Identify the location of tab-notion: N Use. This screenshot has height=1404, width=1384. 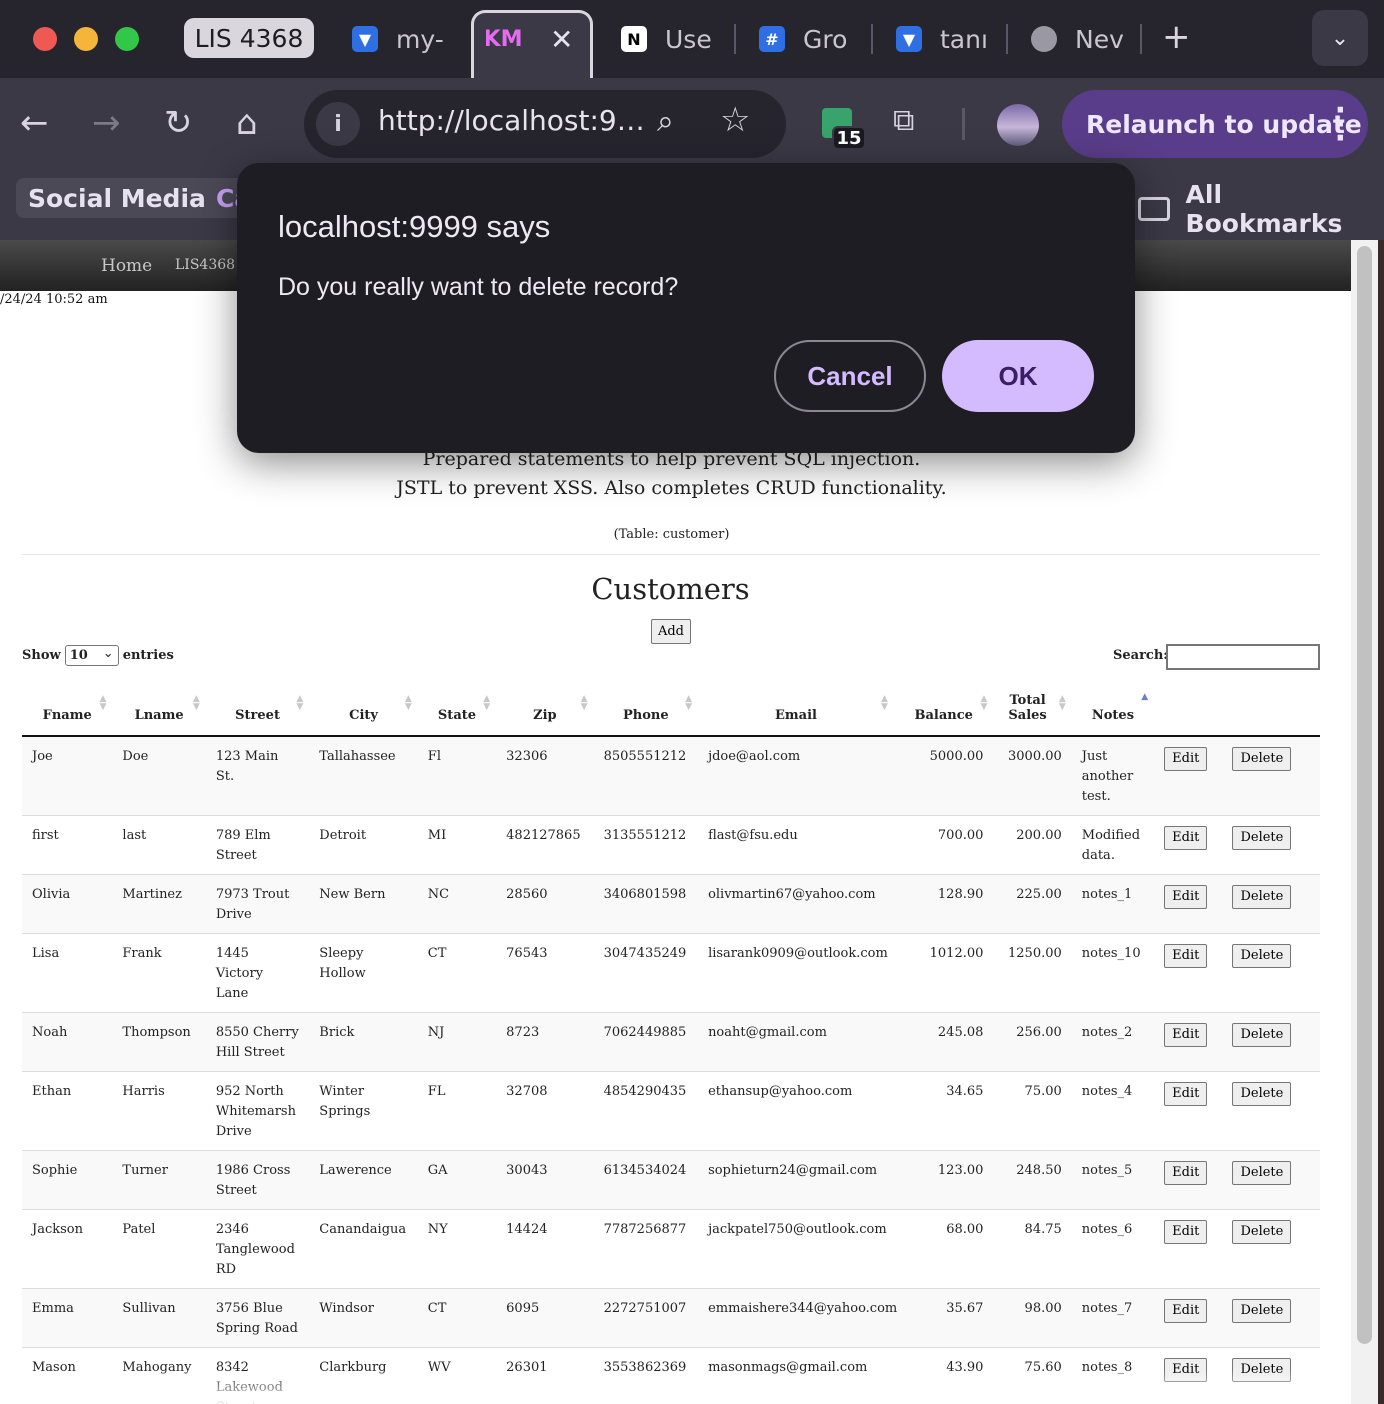
(671, 39).